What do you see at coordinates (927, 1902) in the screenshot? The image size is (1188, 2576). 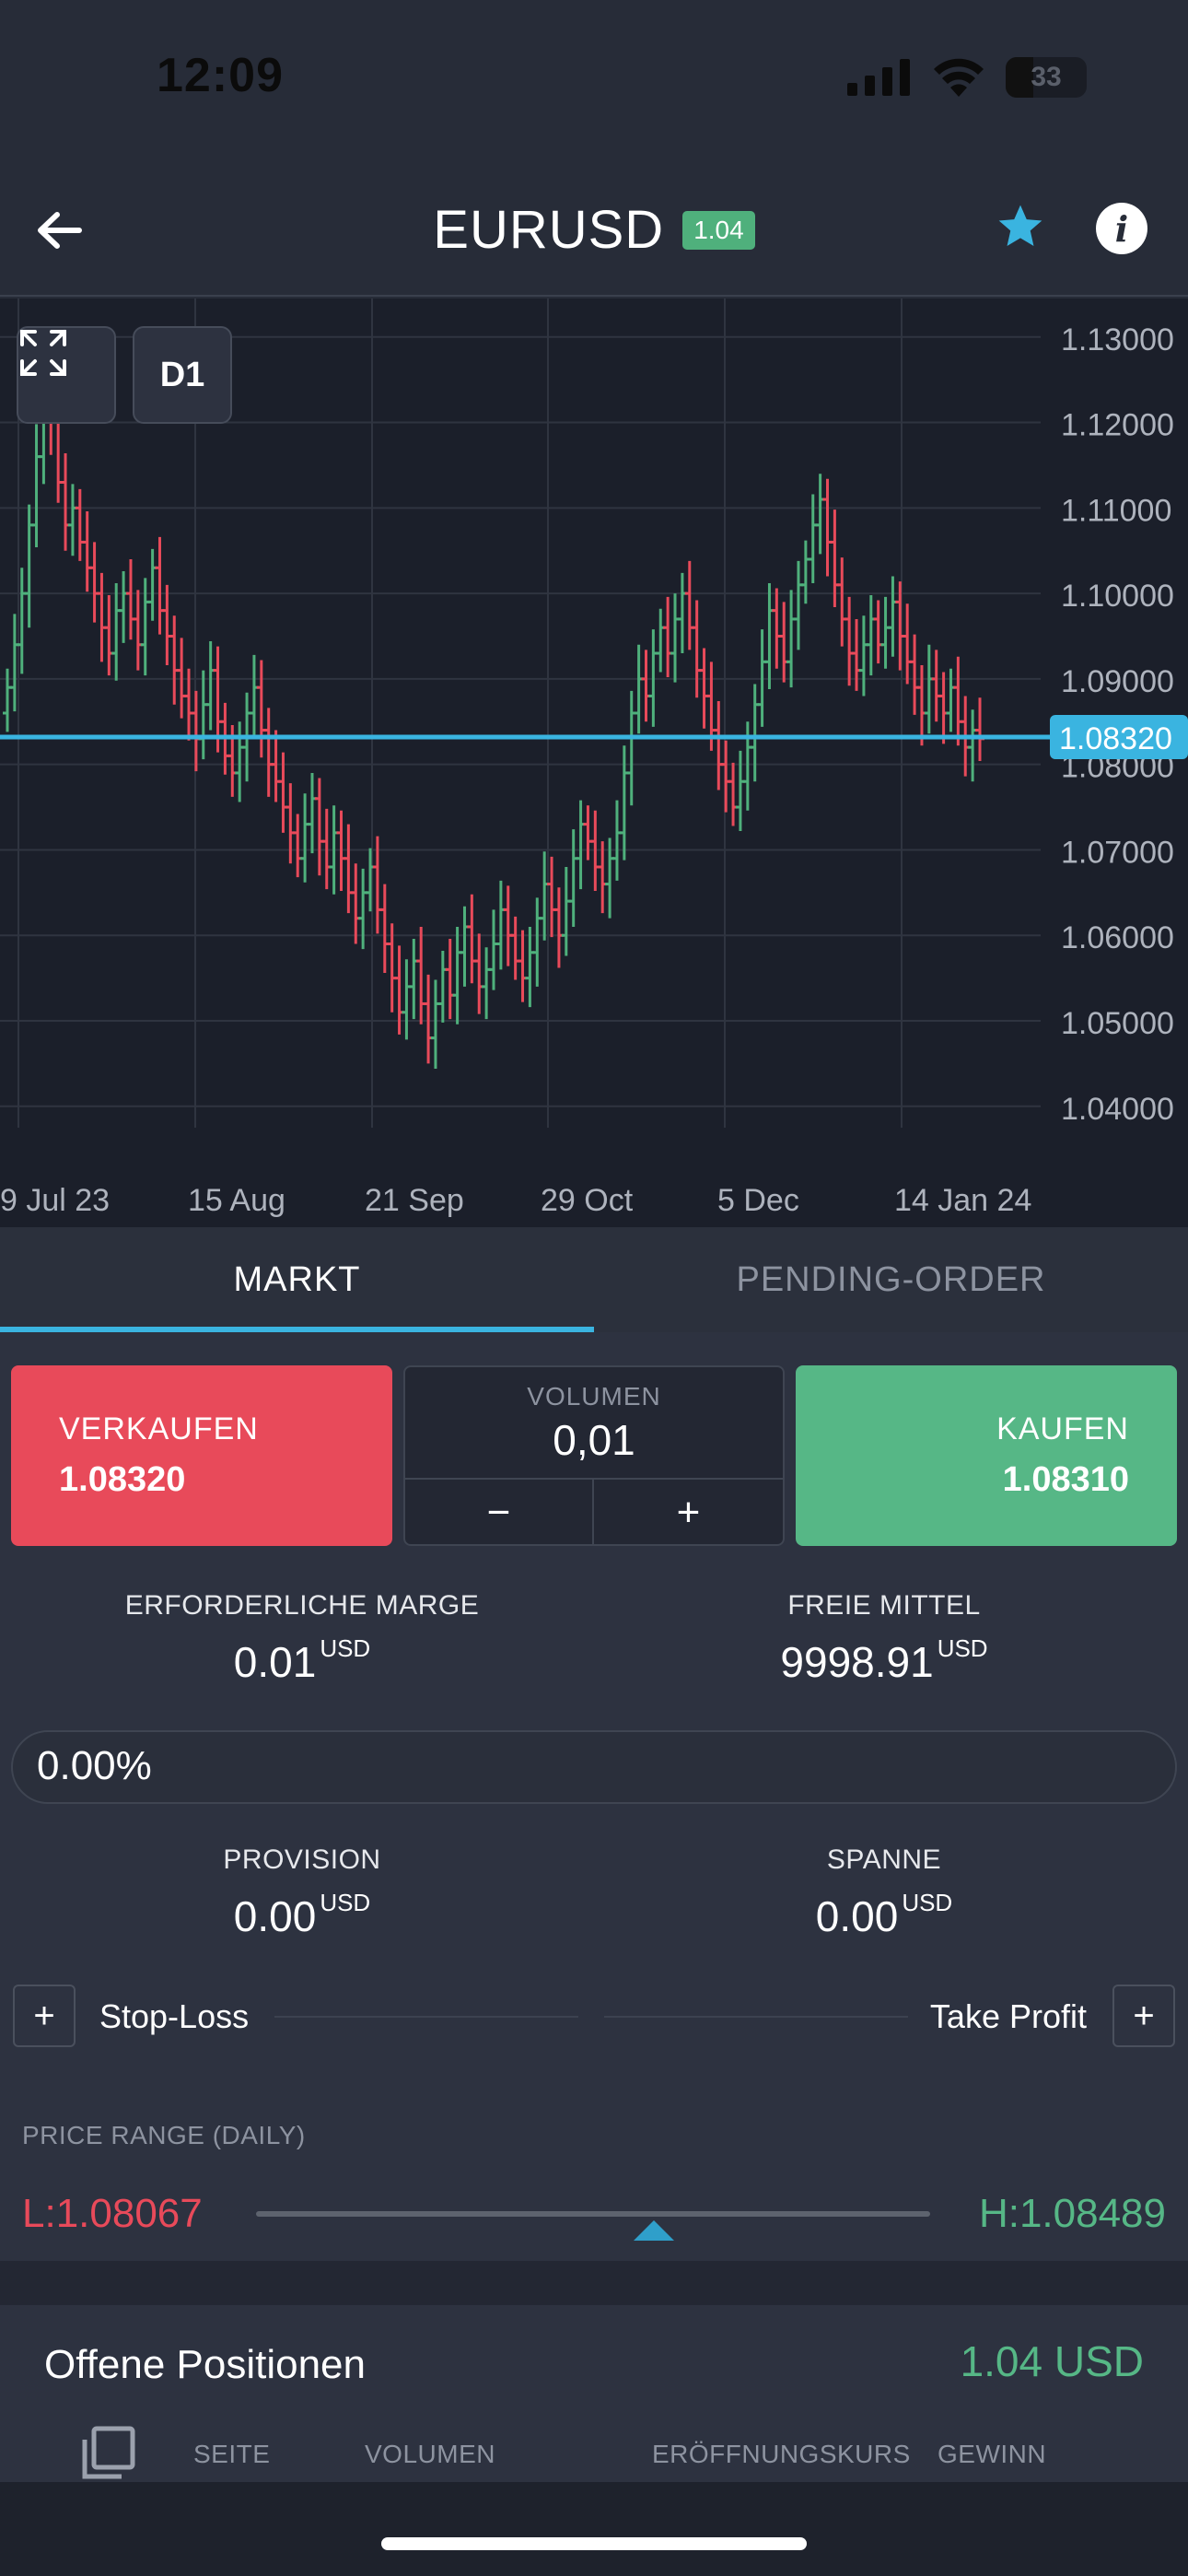 I see `spread-unit: USD` at bounding box center [927, 1902].